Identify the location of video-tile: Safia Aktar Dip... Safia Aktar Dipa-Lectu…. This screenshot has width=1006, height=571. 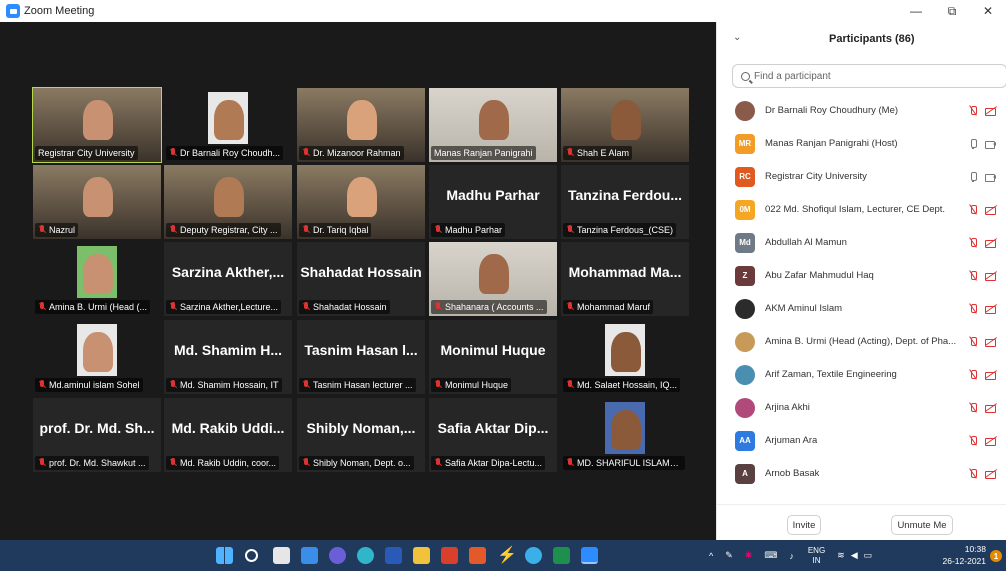
(493, 435).